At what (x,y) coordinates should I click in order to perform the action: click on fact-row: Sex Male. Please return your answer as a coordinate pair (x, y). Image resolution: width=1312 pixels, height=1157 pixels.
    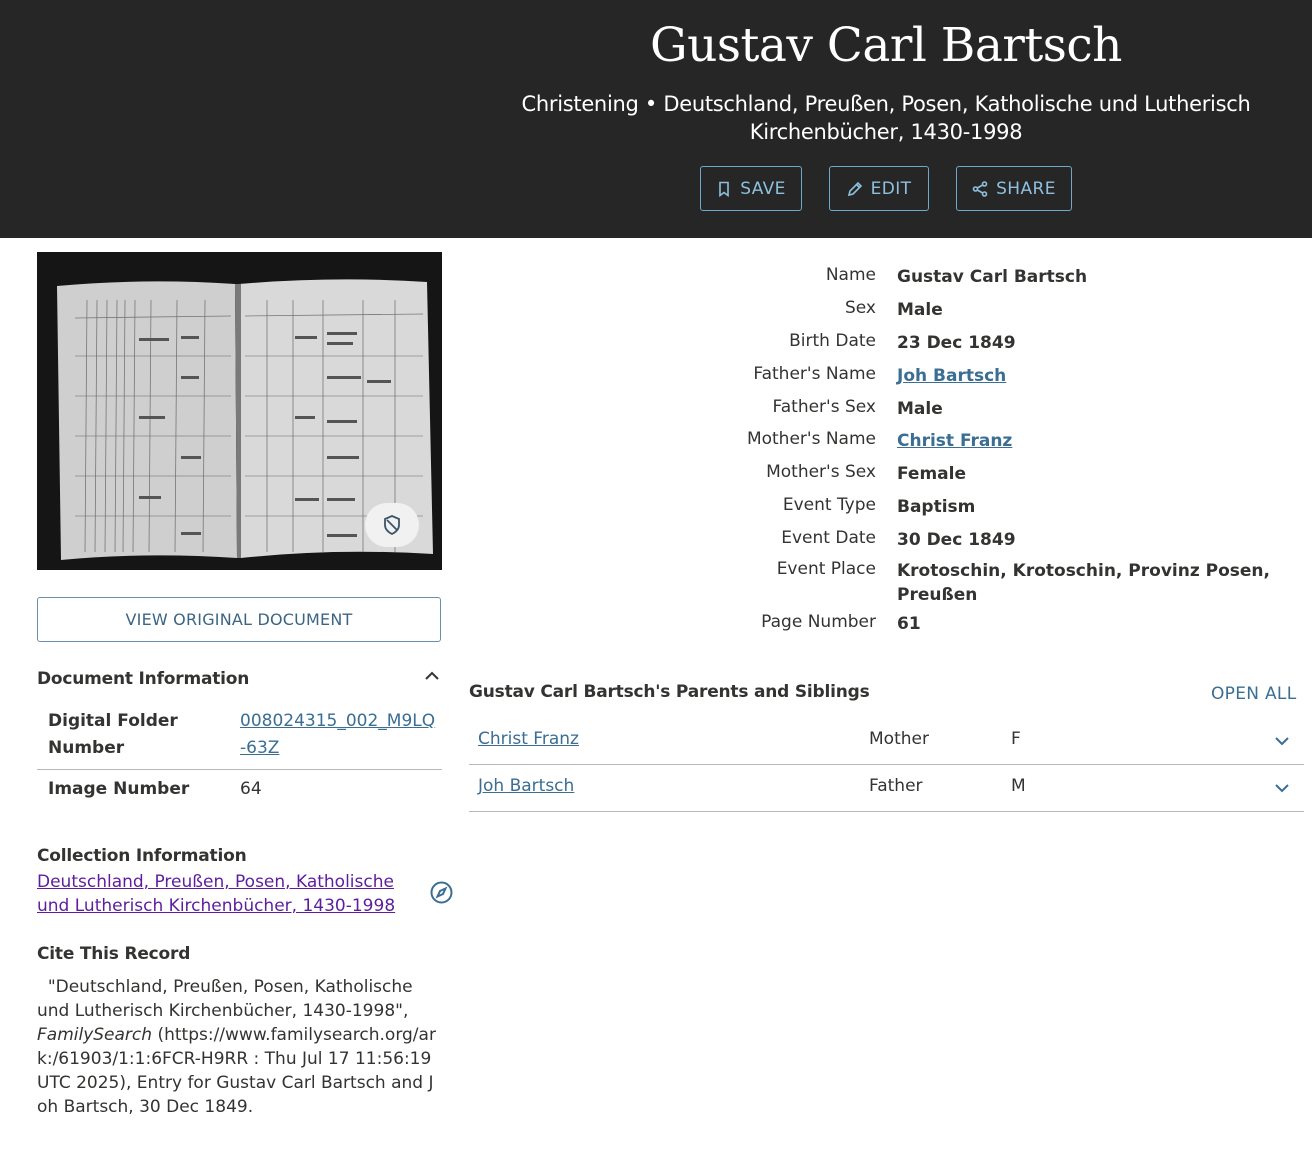
    Looking at the image, I should click on (891, 313).